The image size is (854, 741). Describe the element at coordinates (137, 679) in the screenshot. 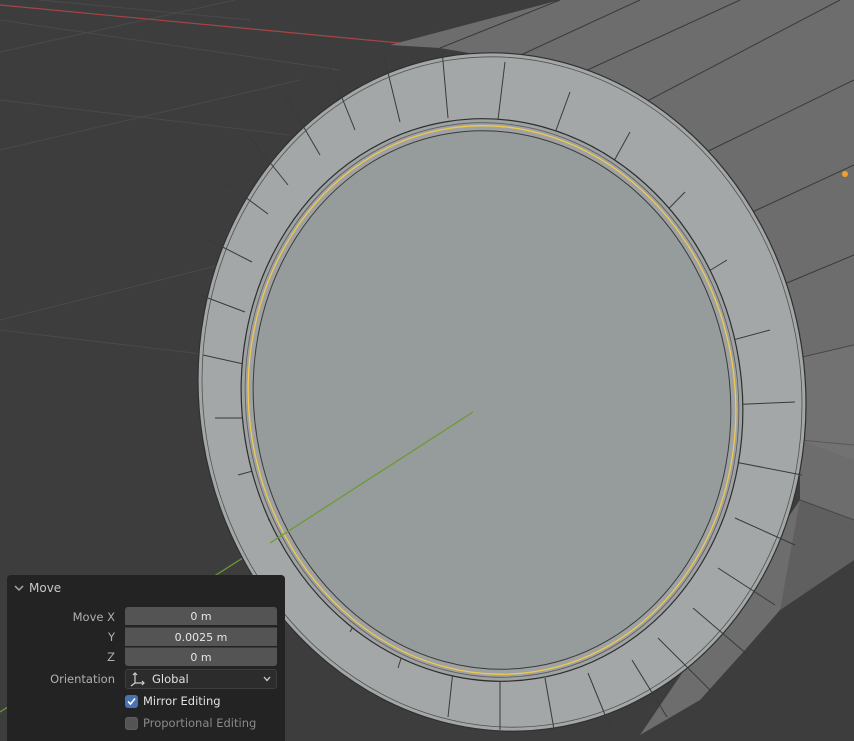

I see `global-axes-icon` at that location.